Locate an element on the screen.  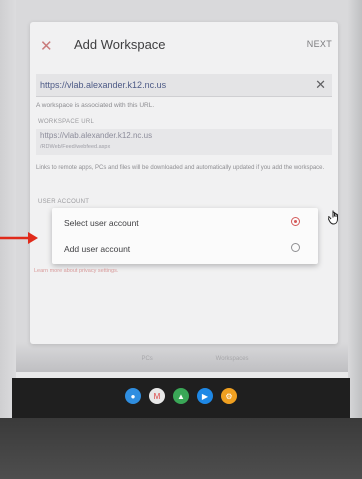
tab-pcs: PCs is located at coordinates (146, 366).